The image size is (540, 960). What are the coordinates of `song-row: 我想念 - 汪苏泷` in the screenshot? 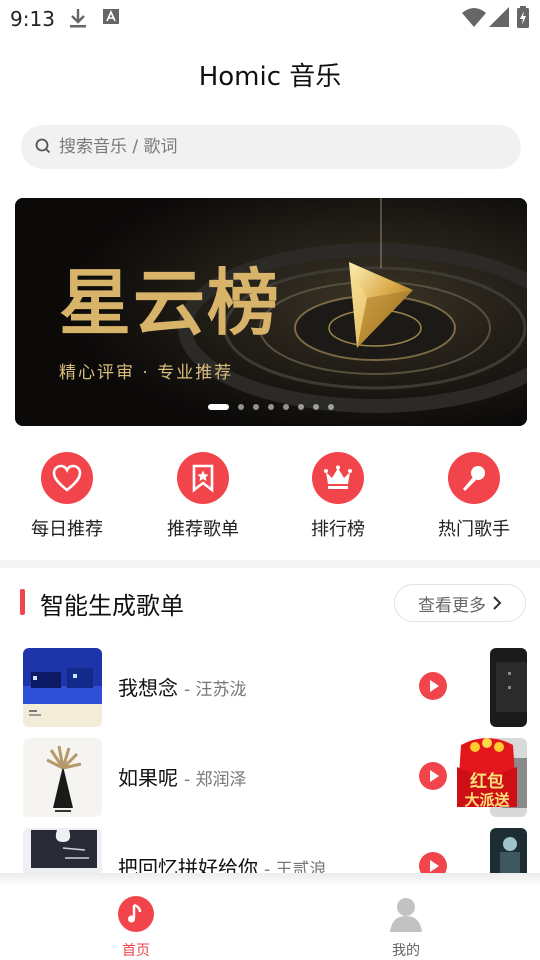 It's located at (270, 688).